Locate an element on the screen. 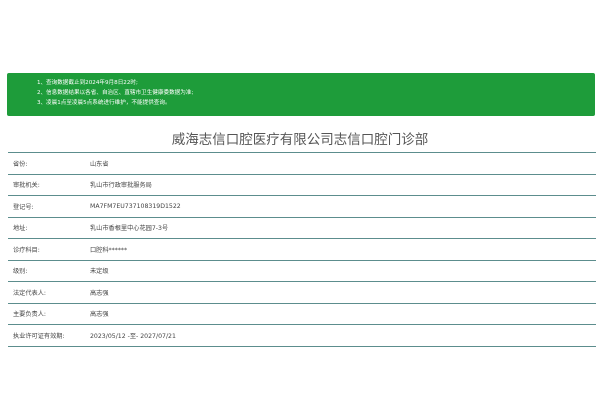 Image resolution: width=600 pixels, height=400 pixels. info-row-principal-person: 主要负责人: 高志强 is located at coordinates (302, 314).